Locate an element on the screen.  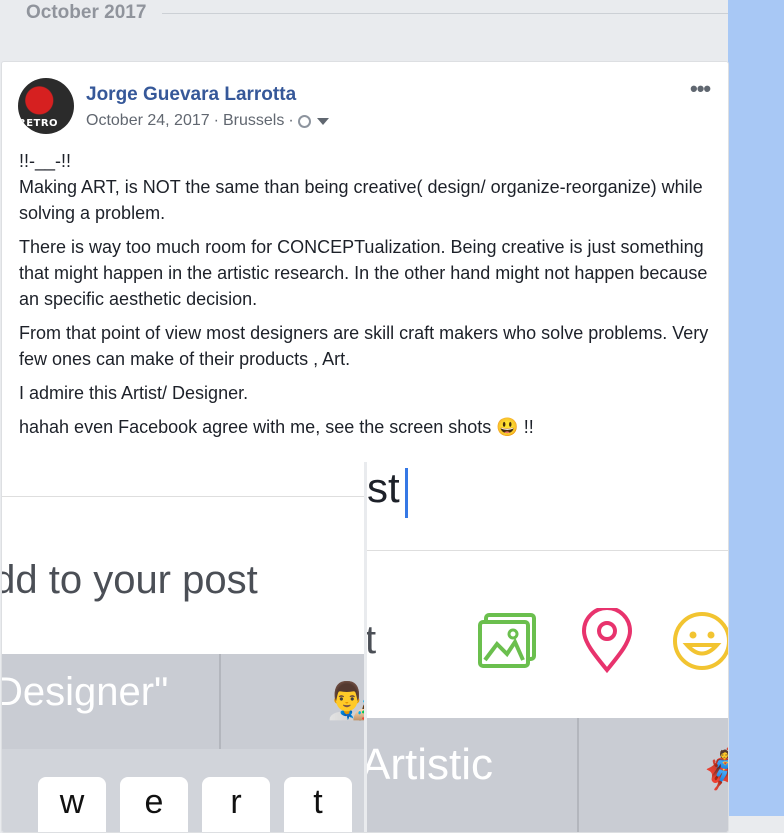
location-pin-icon is located at coordinates (607, 641).